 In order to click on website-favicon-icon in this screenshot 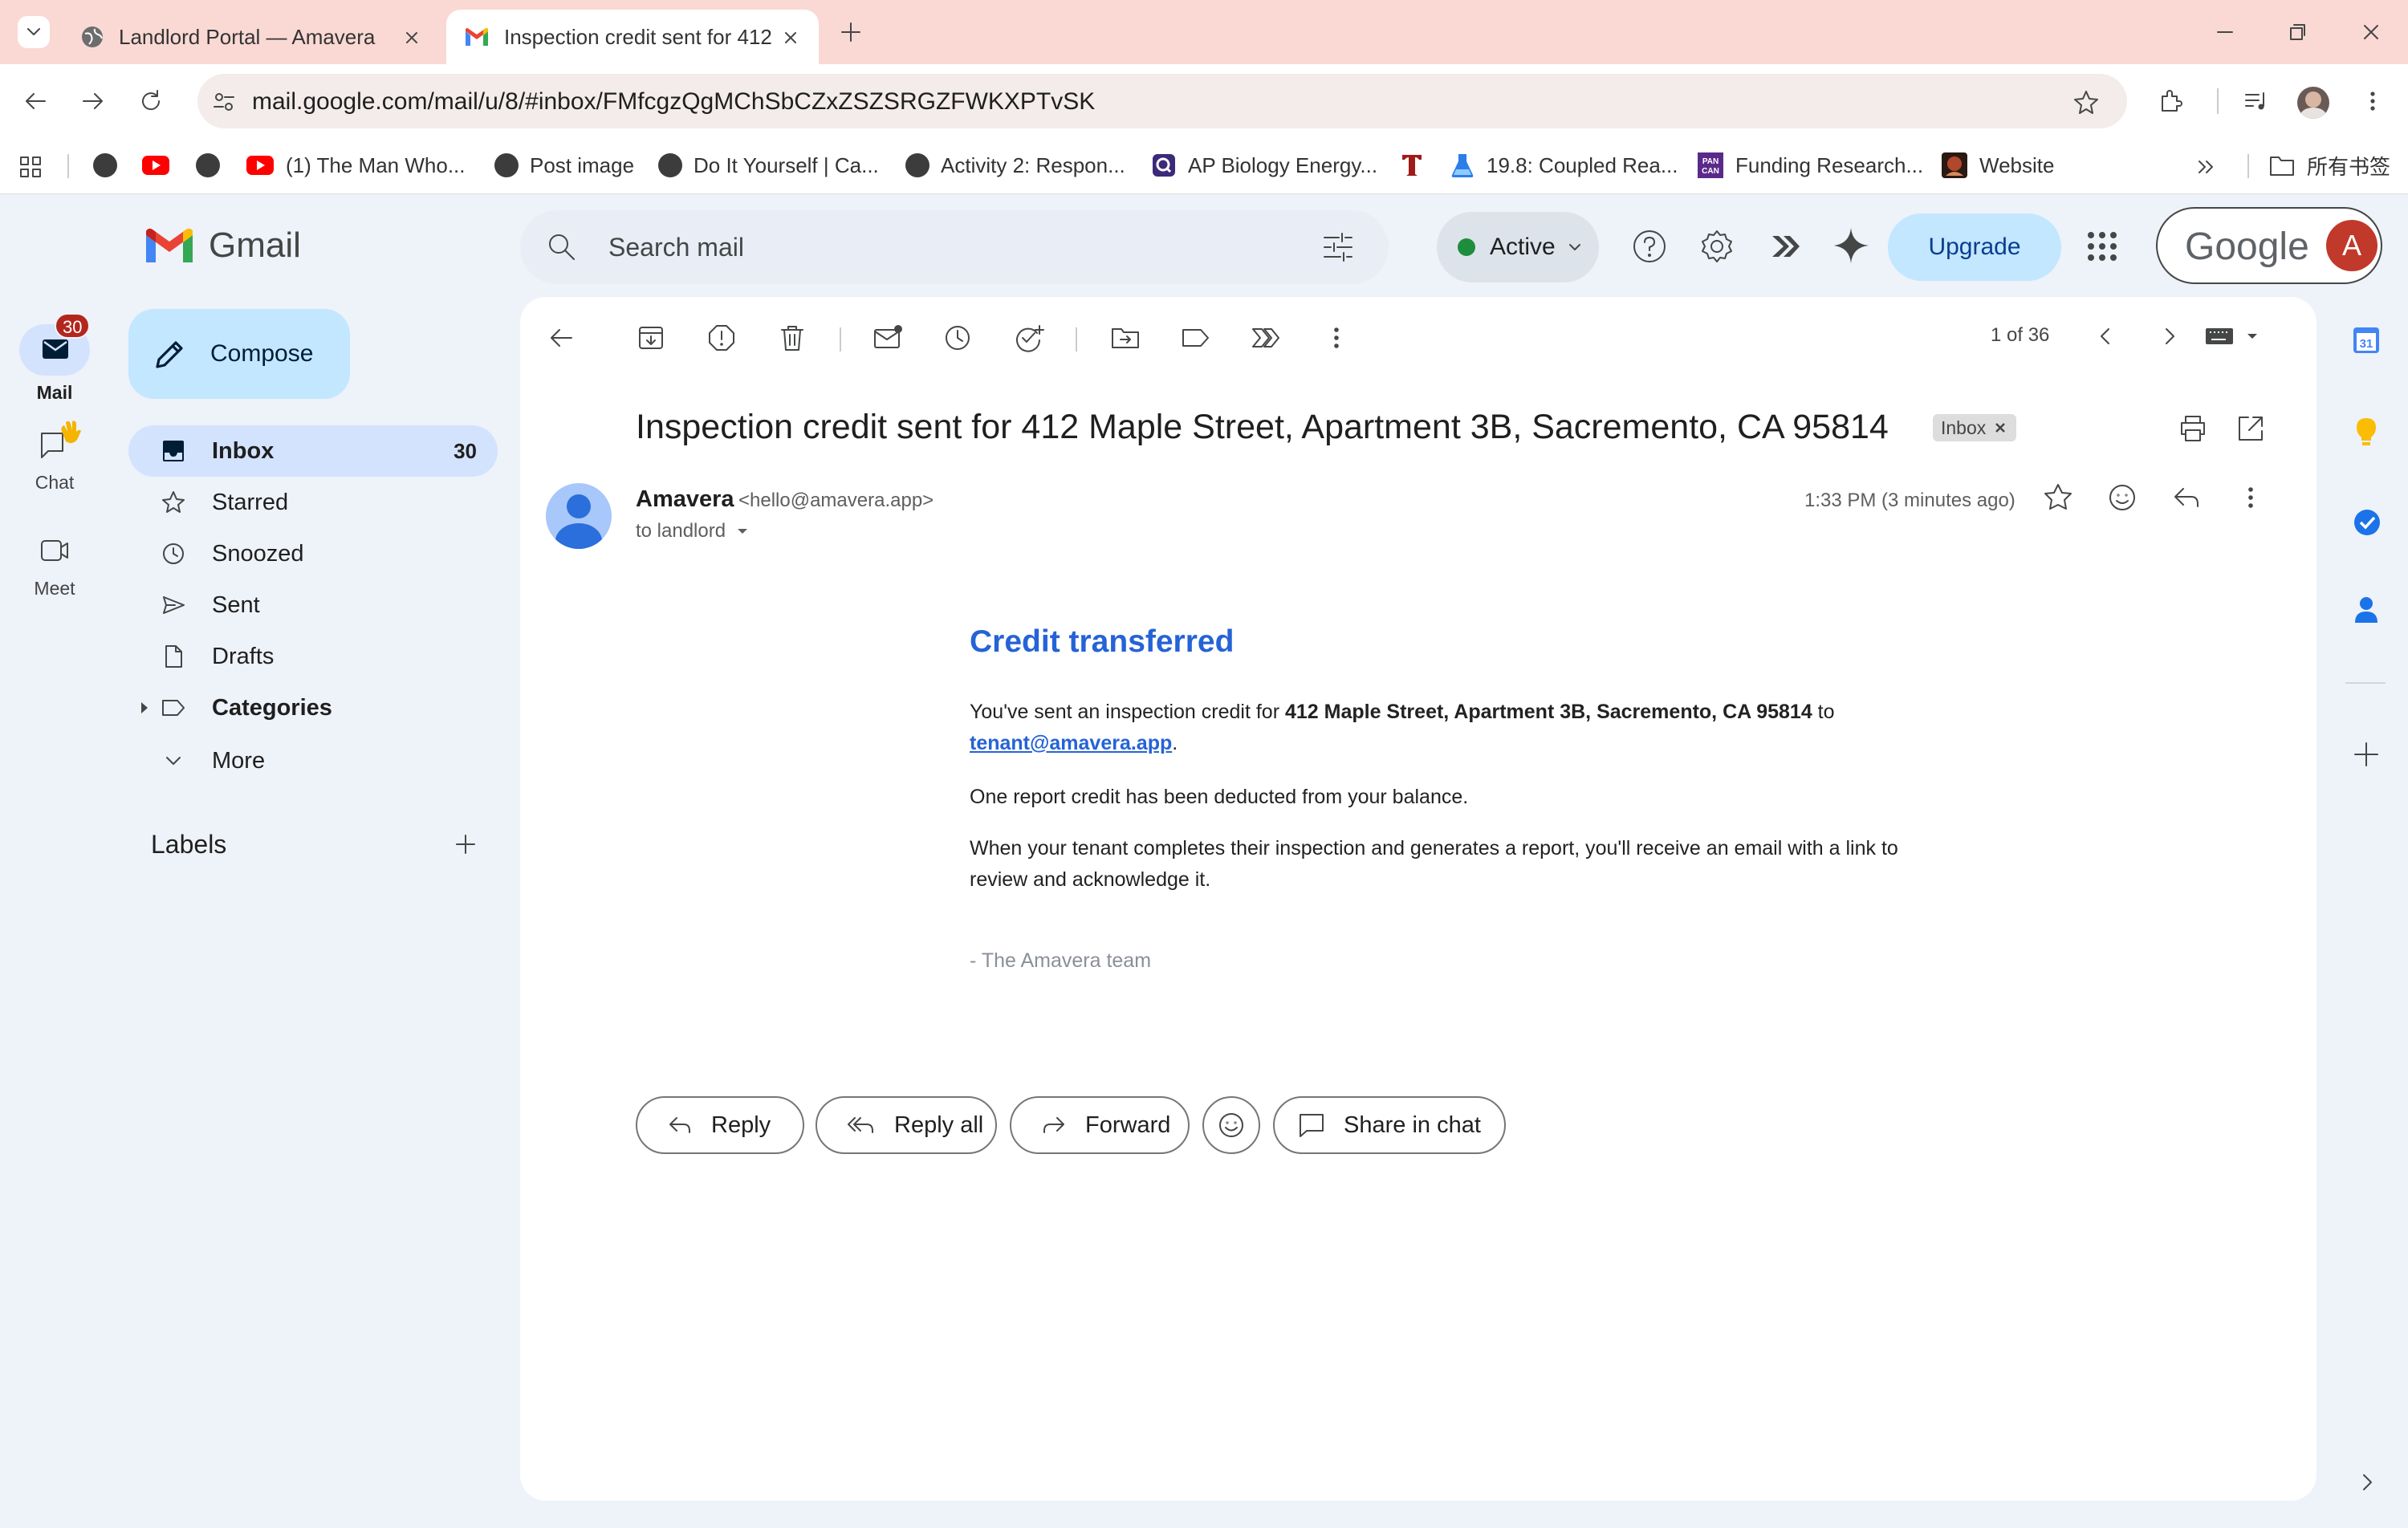, I will do `click(1954, 165)`.